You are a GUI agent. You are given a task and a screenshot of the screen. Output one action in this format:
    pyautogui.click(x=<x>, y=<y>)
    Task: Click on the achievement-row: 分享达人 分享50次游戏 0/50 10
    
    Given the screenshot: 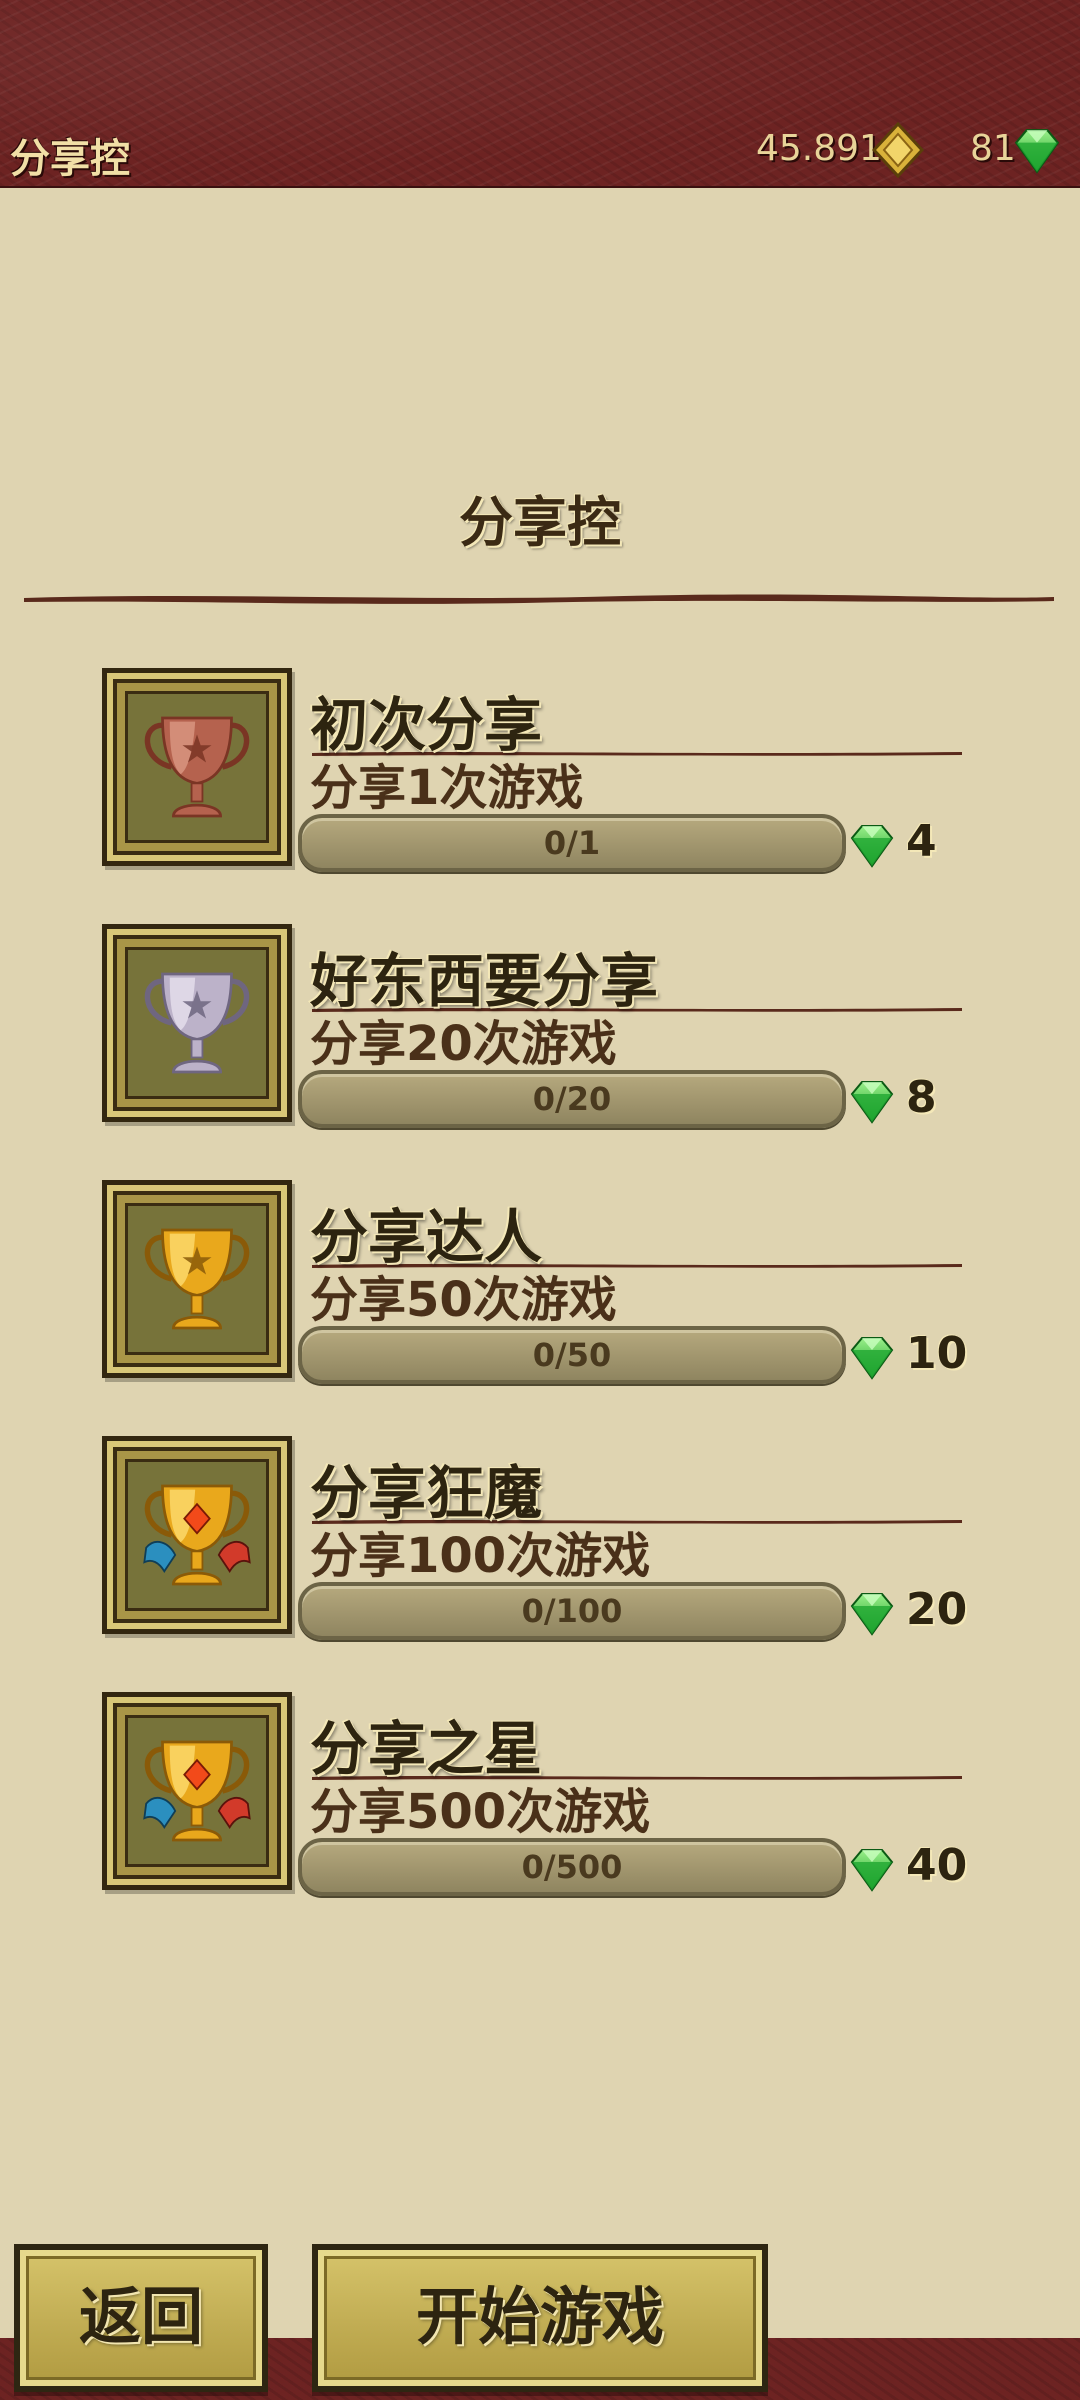 What is the action you would take?
    pyautogui.click(x=540, y=1282)
    